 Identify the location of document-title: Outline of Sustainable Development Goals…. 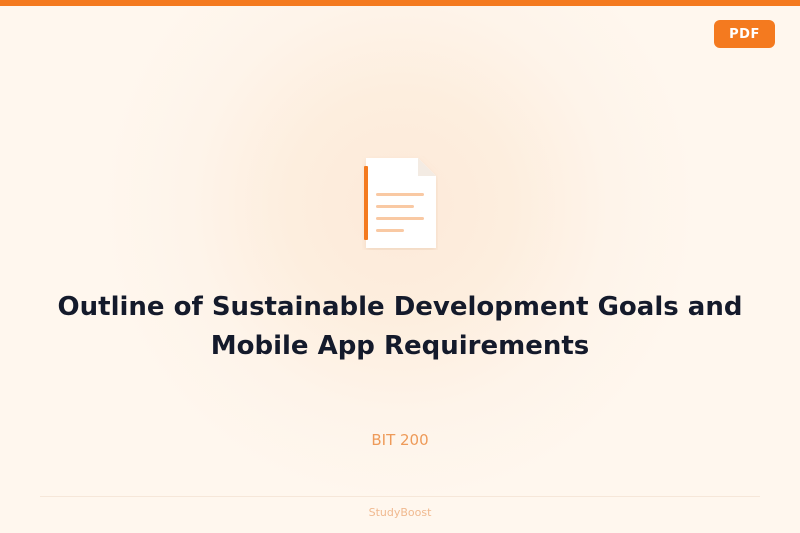
(400, 326).